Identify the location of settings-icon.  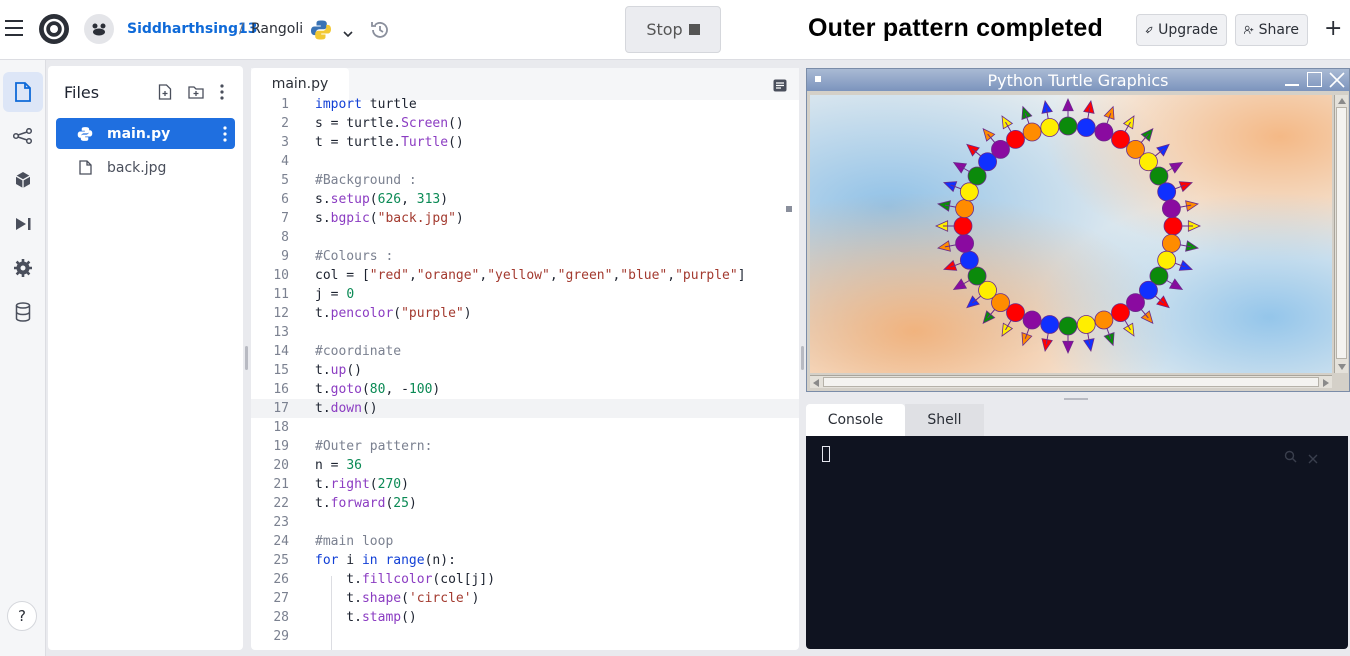
(23, 268).